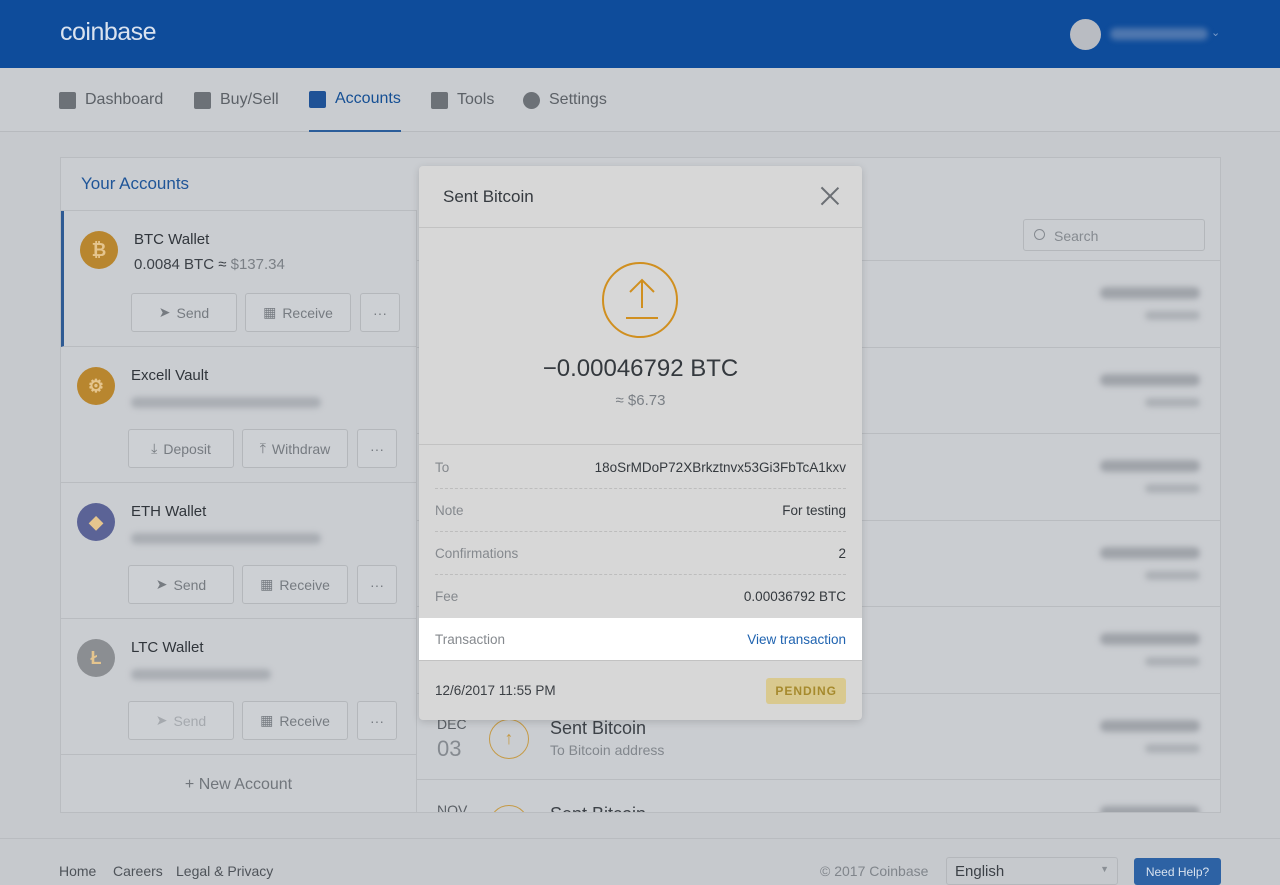  Describe the element at coordinates (135, 183) in the screenshot. I see `page-title: Your Accounts` at that location.